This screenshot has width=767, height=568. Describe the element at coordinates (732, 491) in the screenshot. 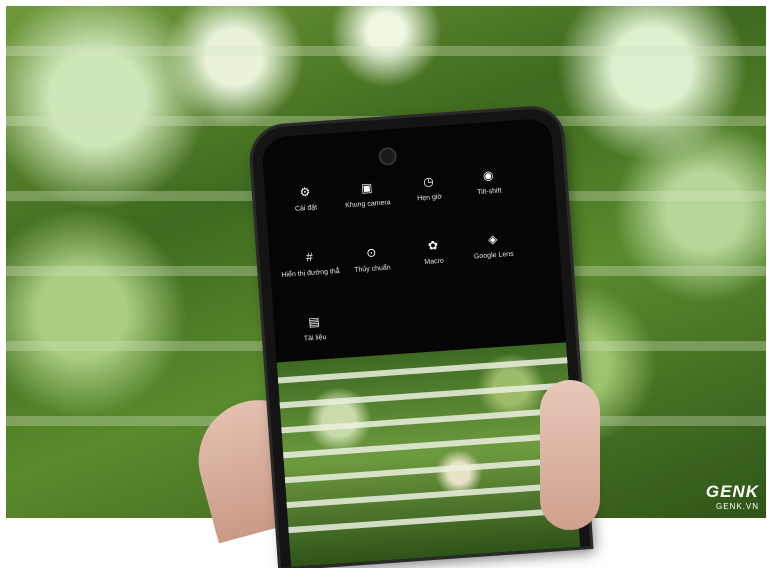

I see `watermark-logo: GENK` at that location.